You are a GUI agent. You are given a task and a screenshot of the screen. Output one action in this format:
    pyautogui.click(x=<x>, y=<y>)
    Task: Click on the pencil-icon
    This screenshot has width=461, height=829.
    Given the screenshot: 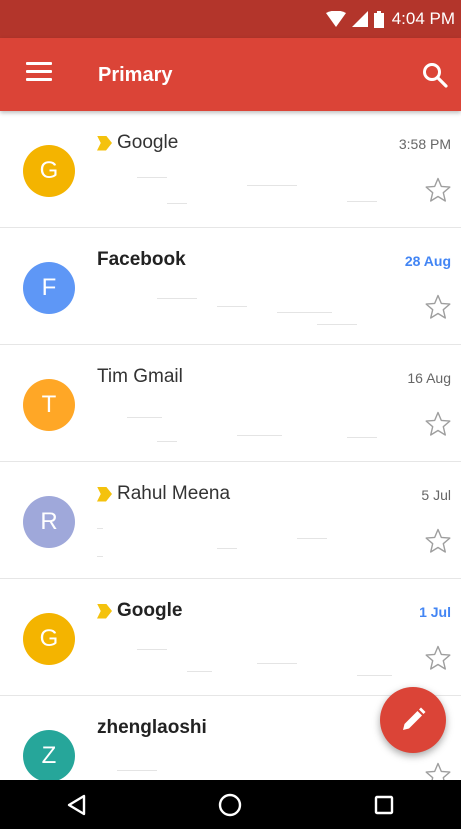 What is the action you would take?
    pyautogui.click(x=414, y=718)
    